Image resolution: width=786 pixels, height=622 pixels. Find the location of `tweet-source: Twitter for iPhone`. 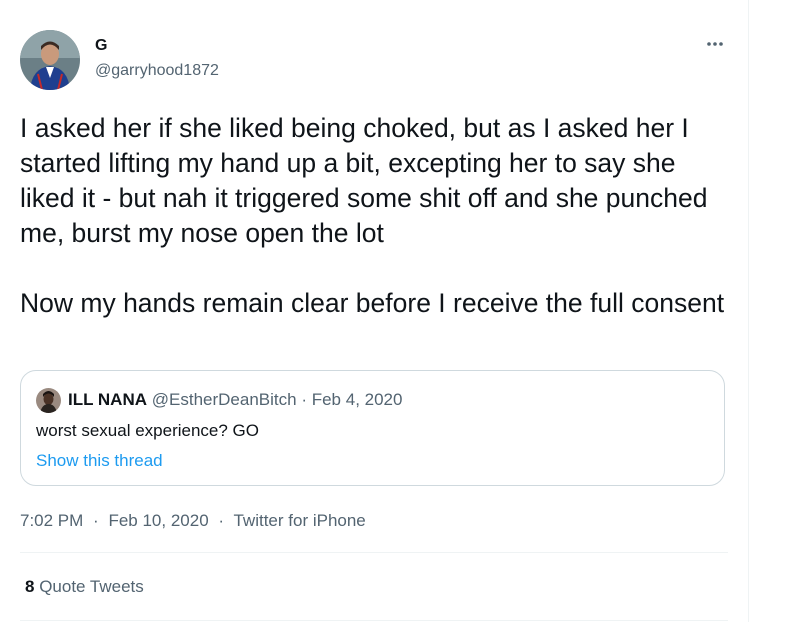

tweet-source: Twitter for iPhone is located at coordinates (299, 520).